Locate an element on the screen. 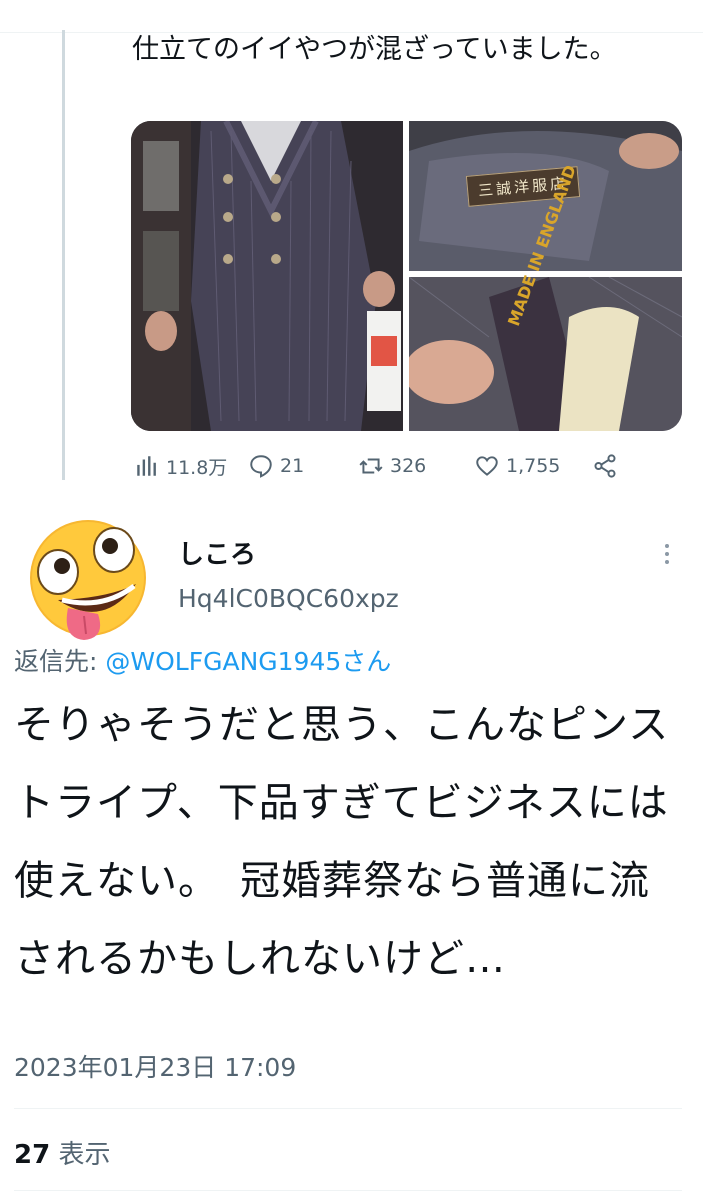 The width and height of the screenshot is (703, 1200). reply-to-prefix: 返信先: is located at coordinates (56, 661).